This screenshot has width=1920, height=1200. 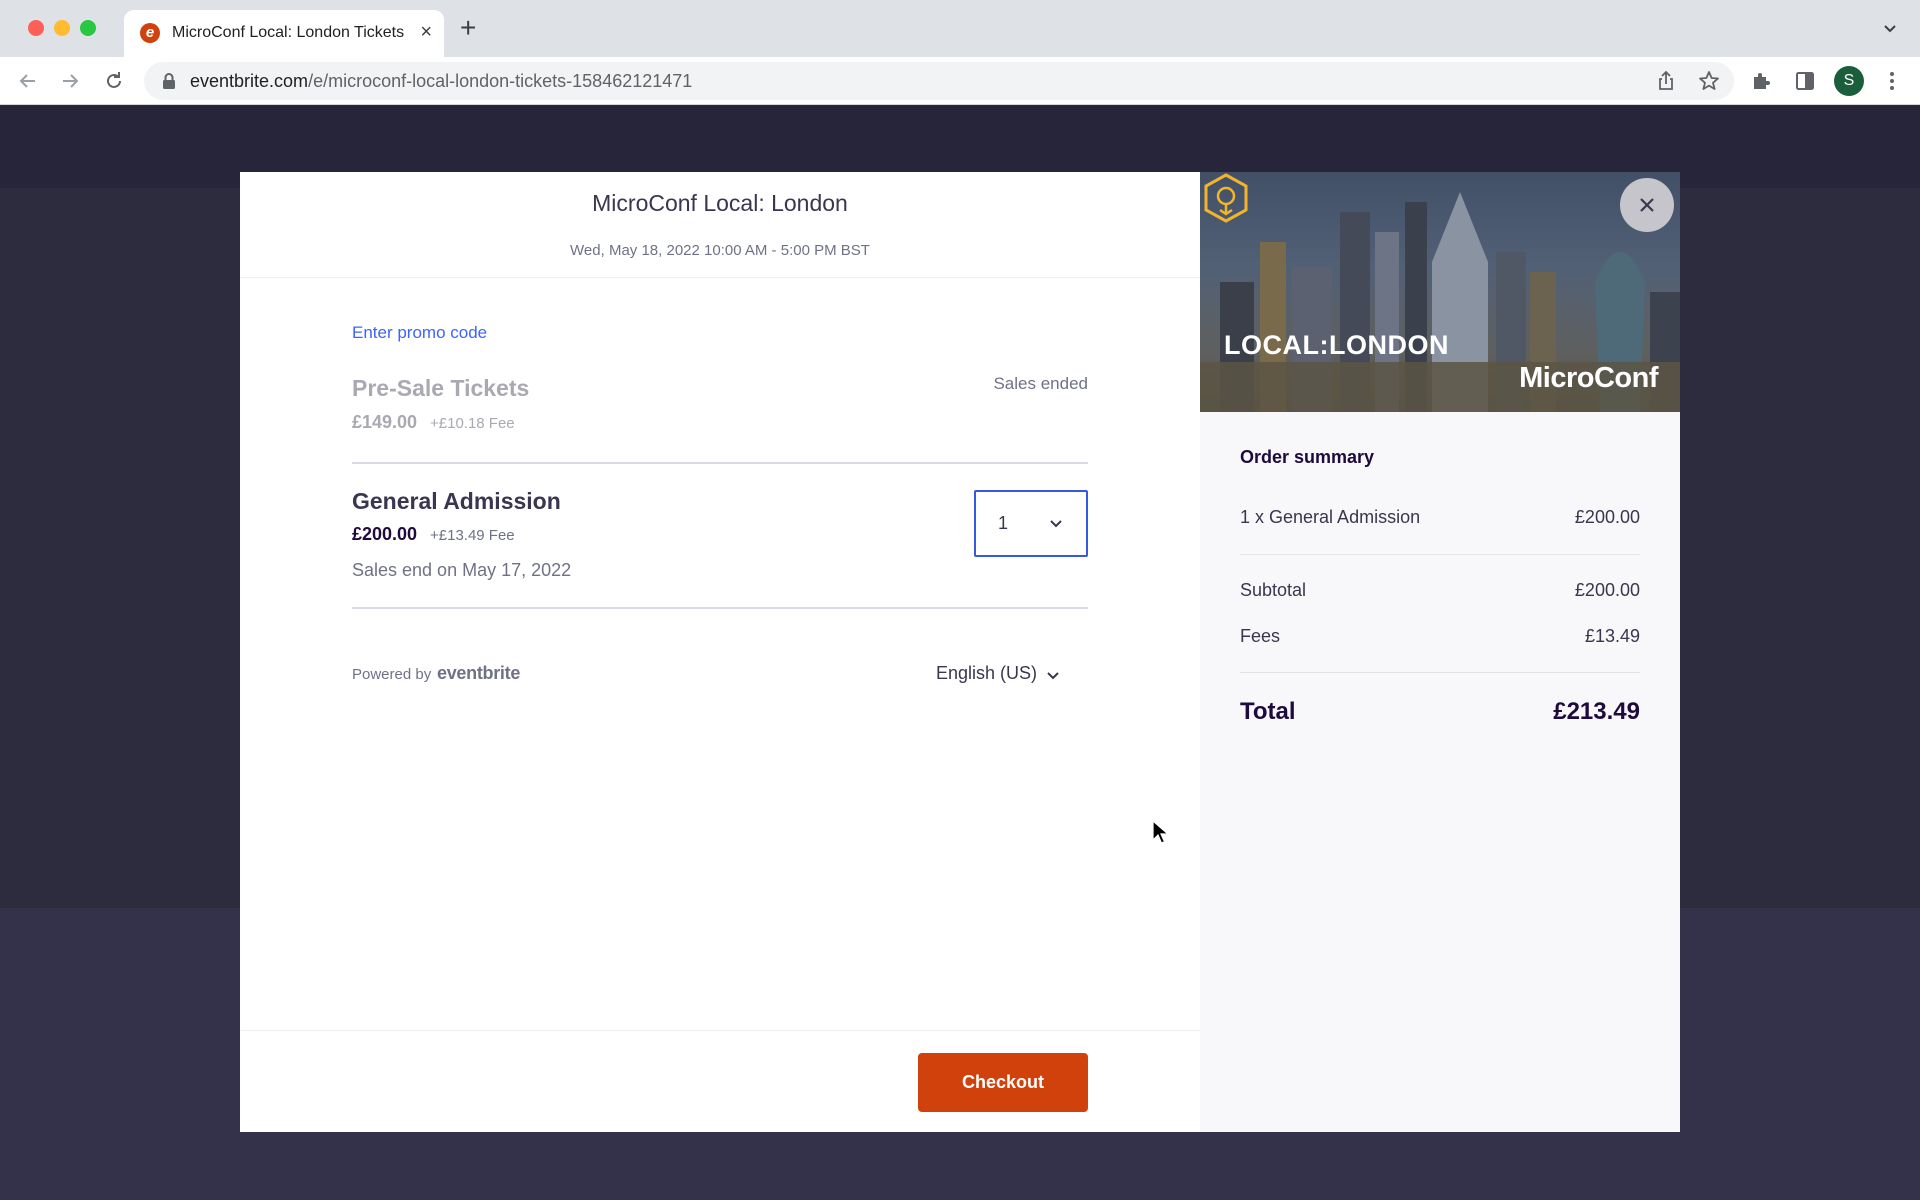 I want to click on tab-close-icon: ×, so click(x=426, y=32).